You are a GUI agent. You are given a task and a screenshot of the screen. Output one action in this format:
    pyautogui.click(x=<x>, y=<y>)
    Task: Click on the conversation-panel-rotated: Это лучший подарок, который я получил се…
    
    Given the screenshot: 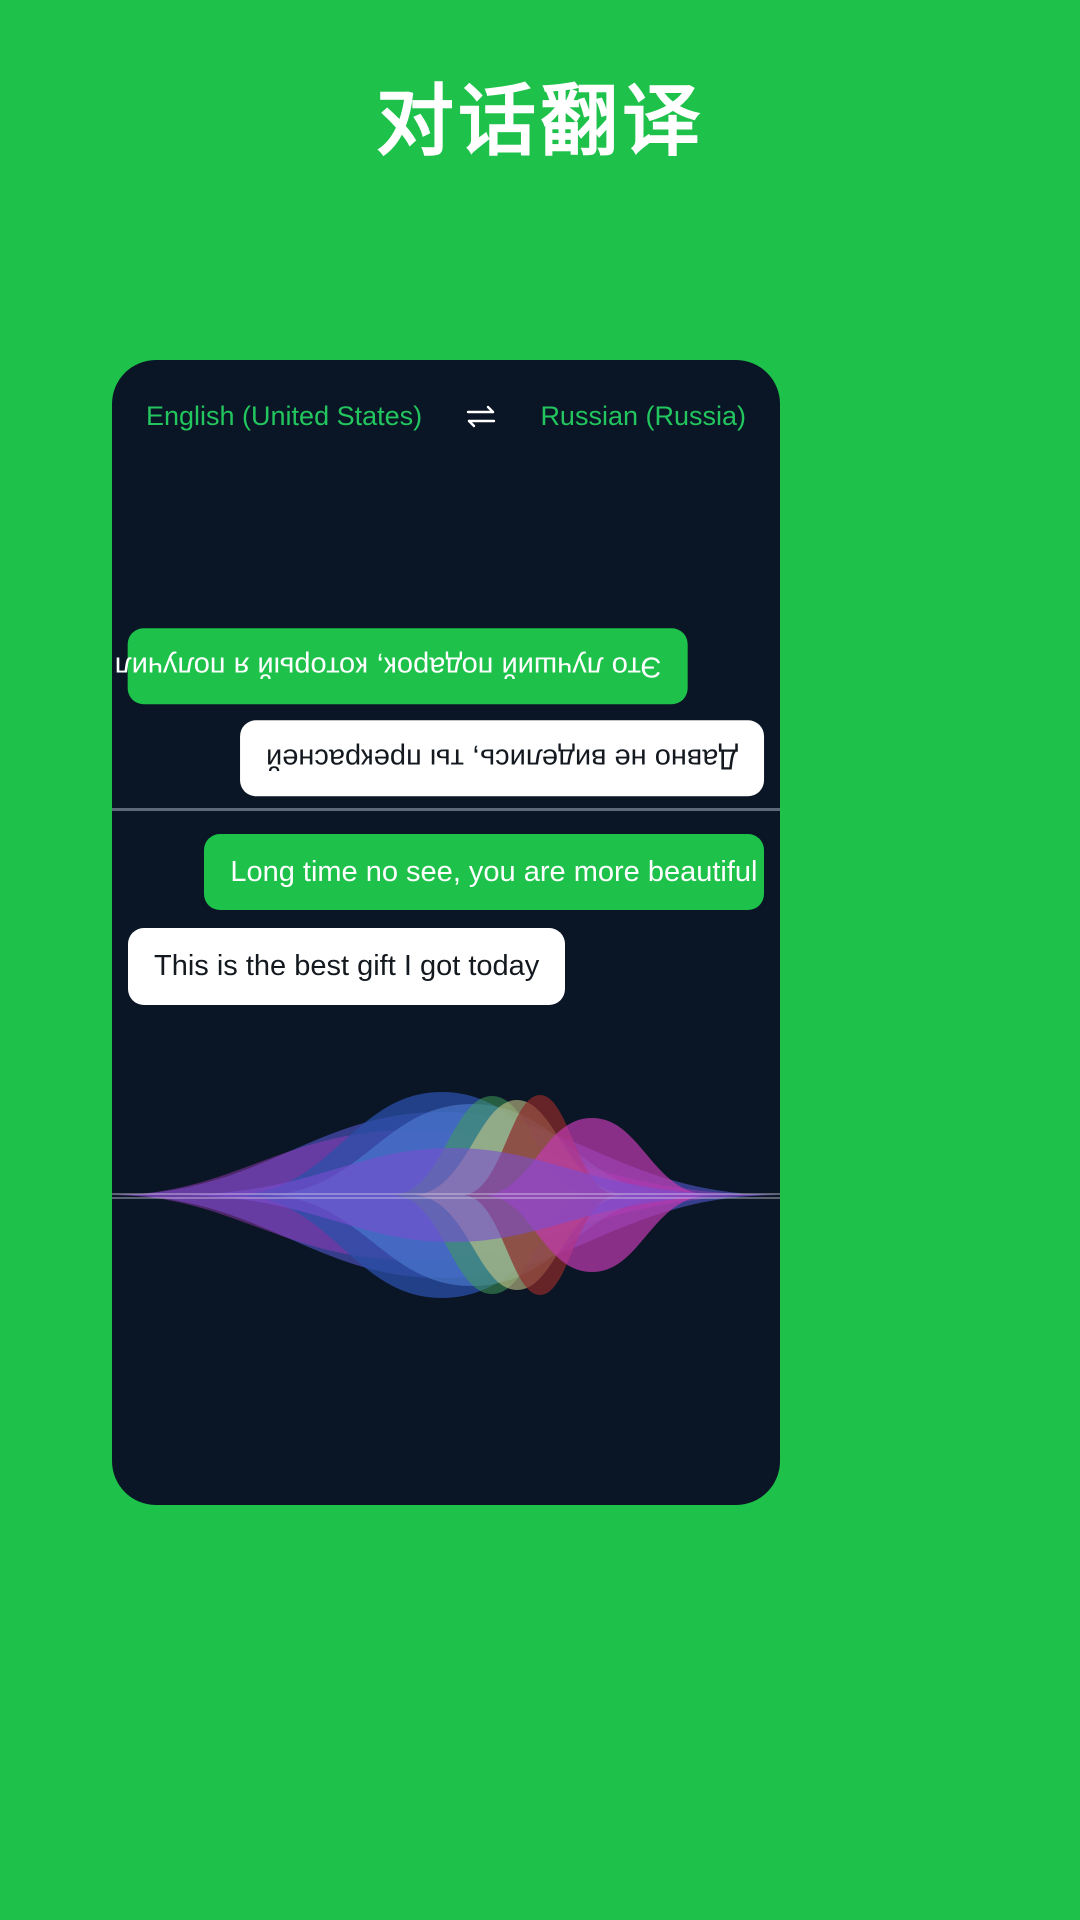 What is the action you would take?
    pyautogui.click(x=446, y=640)
    